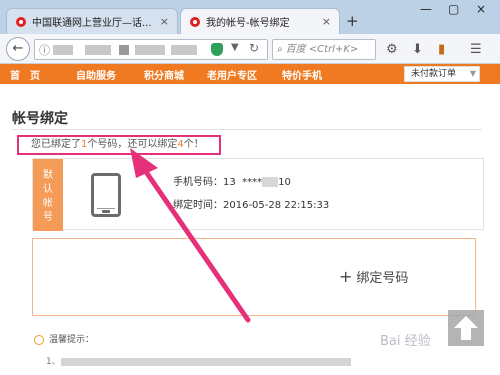 The image size is (500, 375). Describe the element at coordinates (417, 49) in the screenshot. I see `download-icon: ⬇` at that location.